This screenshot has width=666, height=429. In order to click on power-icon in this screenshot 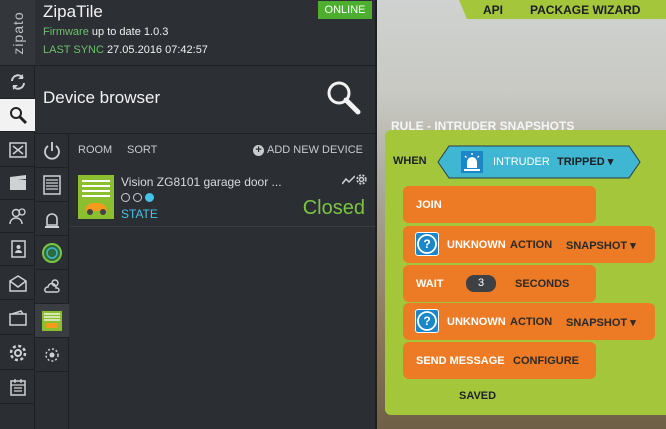, I will do `click(52, 151)`.